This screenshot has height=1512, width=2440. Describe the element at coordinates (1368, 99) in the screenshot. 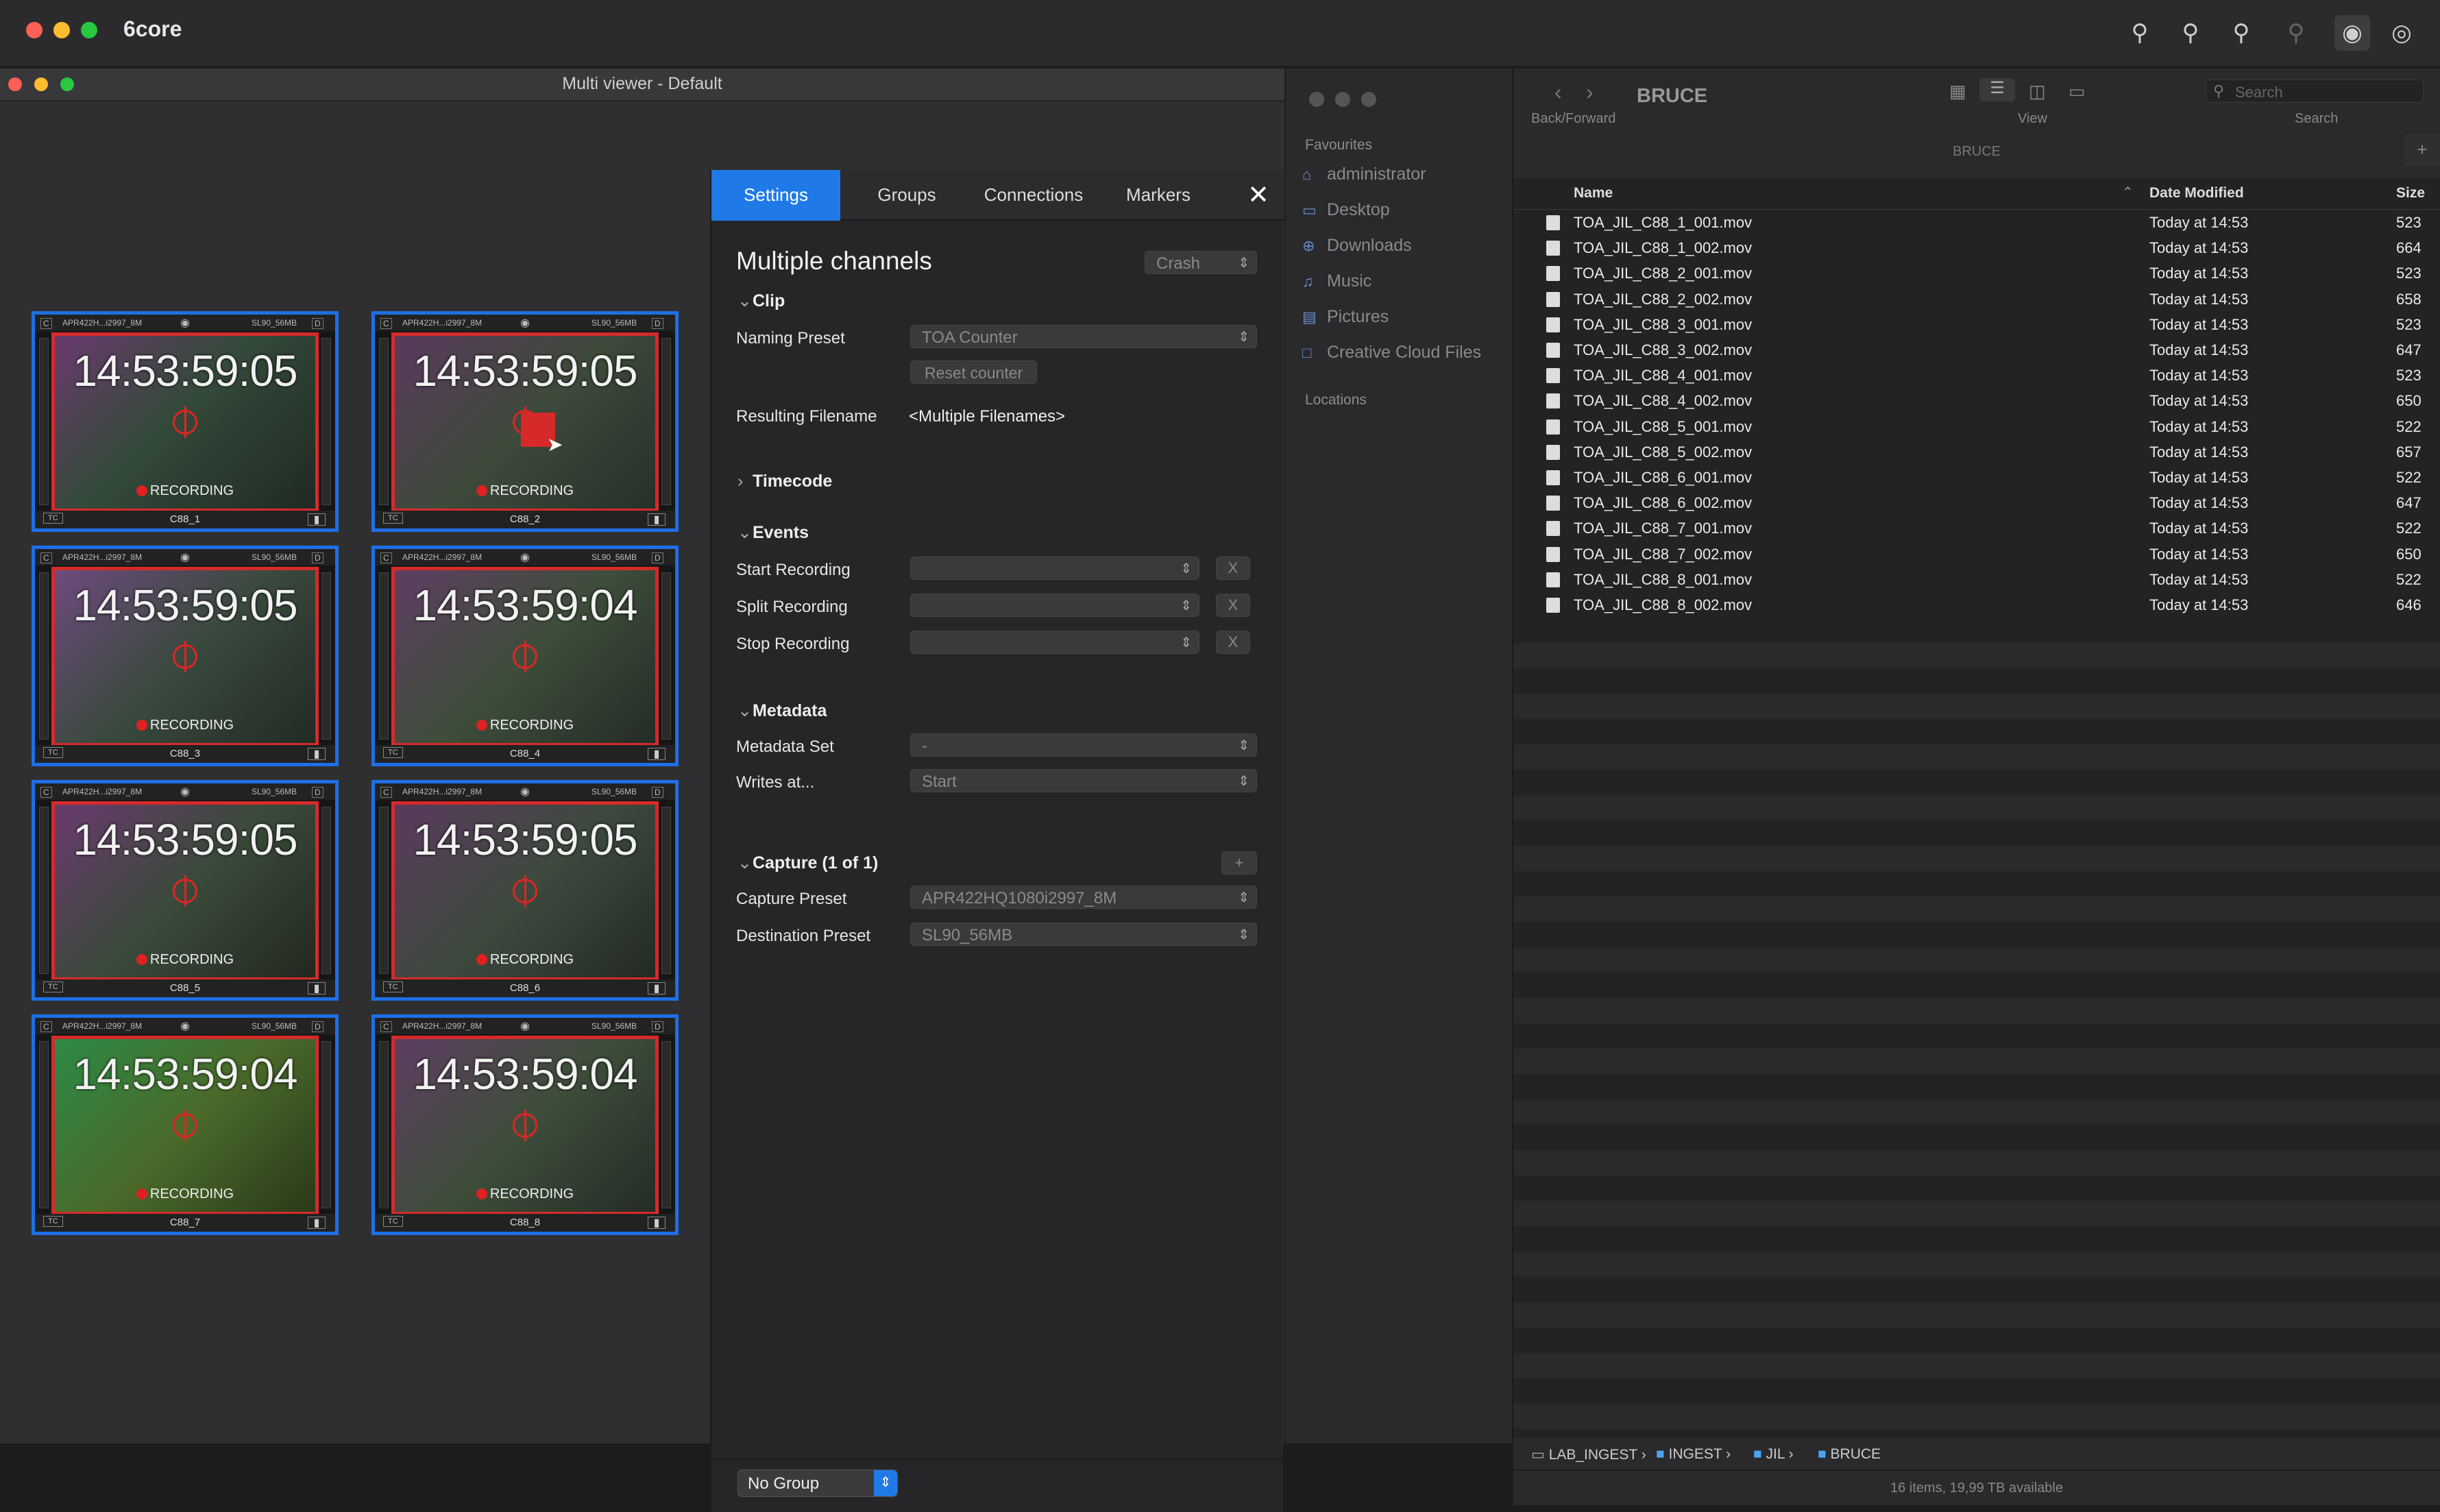

I see `finder-maximize-button` at that location.